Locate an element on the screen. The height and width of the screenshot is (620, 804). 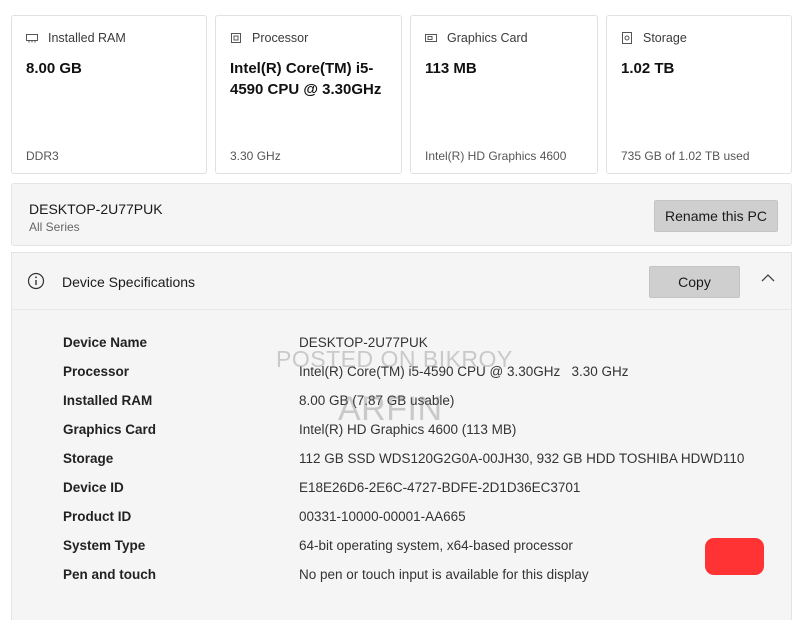
card-foot: 735 GB of 1.02 TB used is located at coordinates (685, 156).